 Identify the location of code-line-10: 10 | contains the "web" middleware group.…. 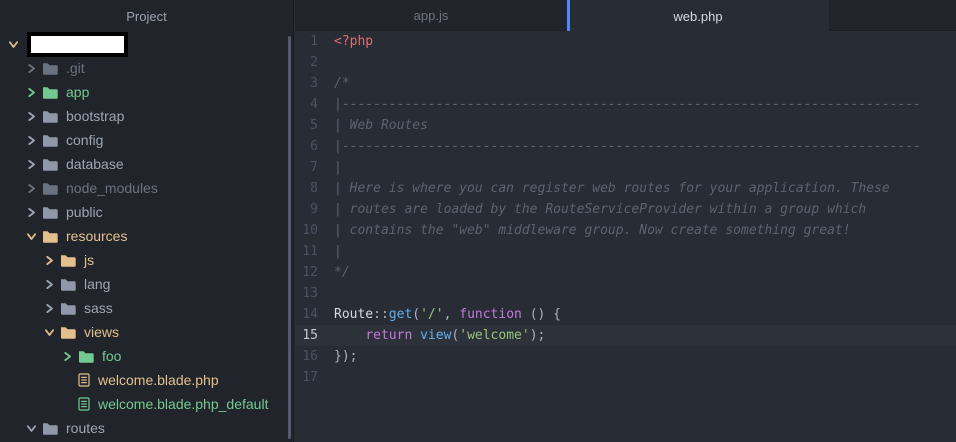
(625, 230).